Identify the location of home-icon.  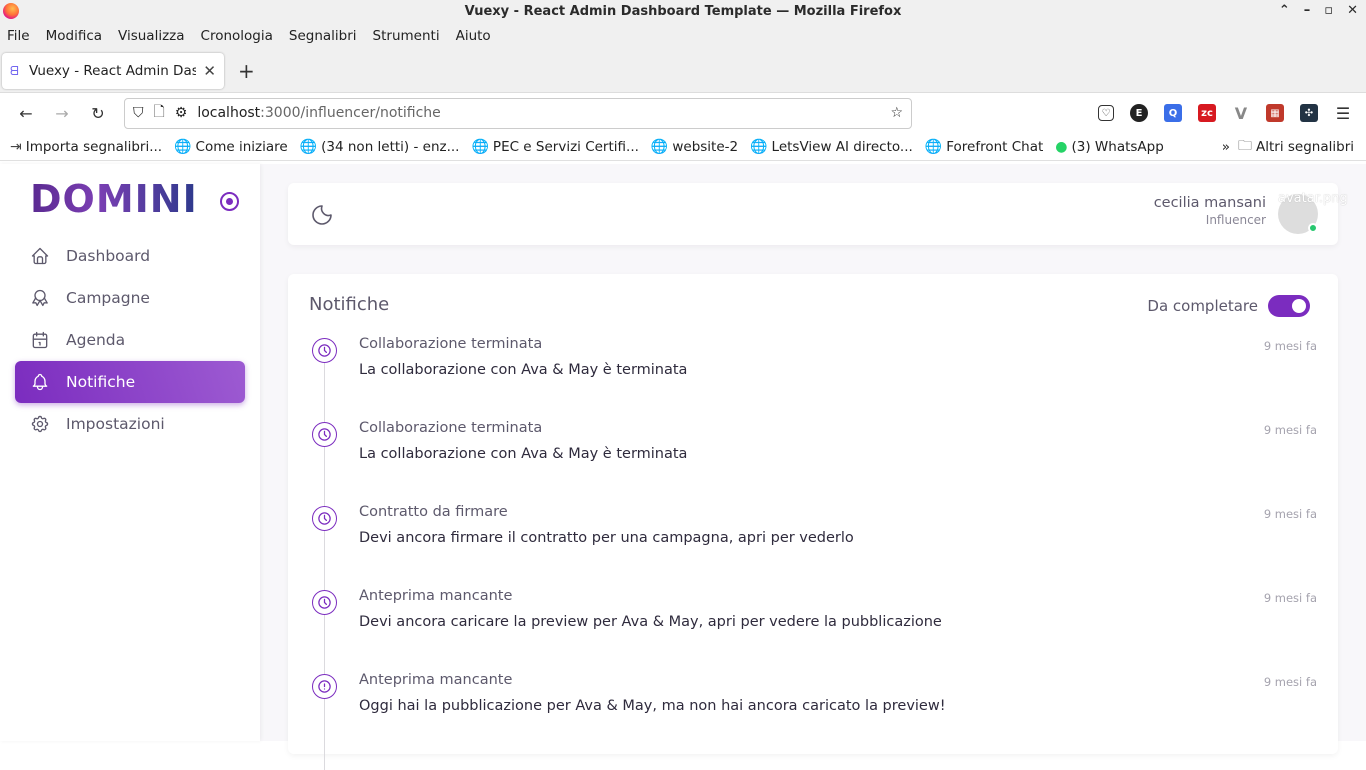
(40, 256).